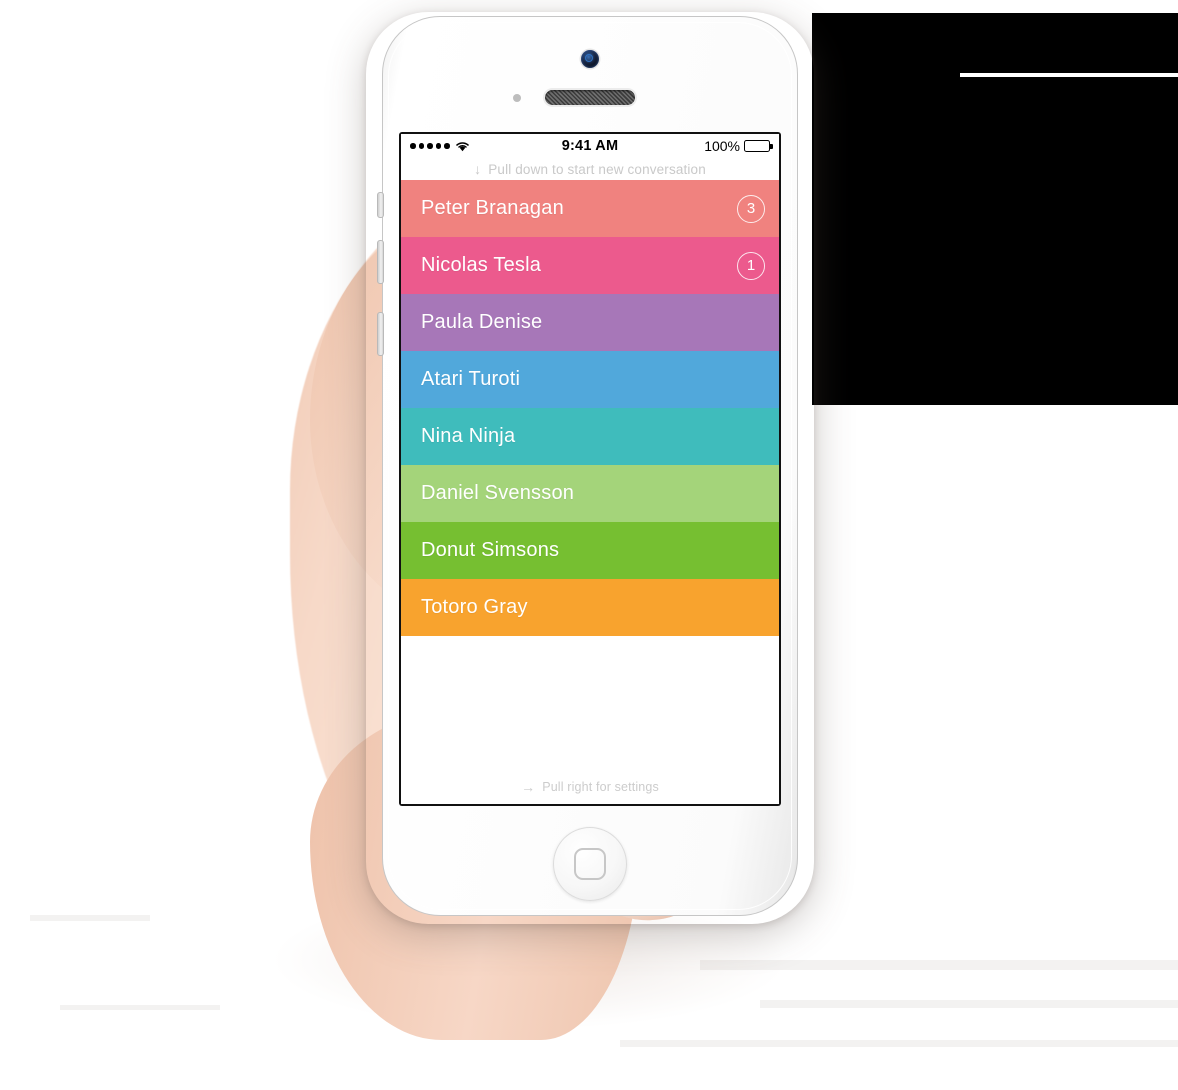 The height and width of the screenshot is (1090, 1178). What do you see at coordinates (517, 98) in the screenshot?
I see `proximity-sensor-icon` at bounding box center [517, 98].